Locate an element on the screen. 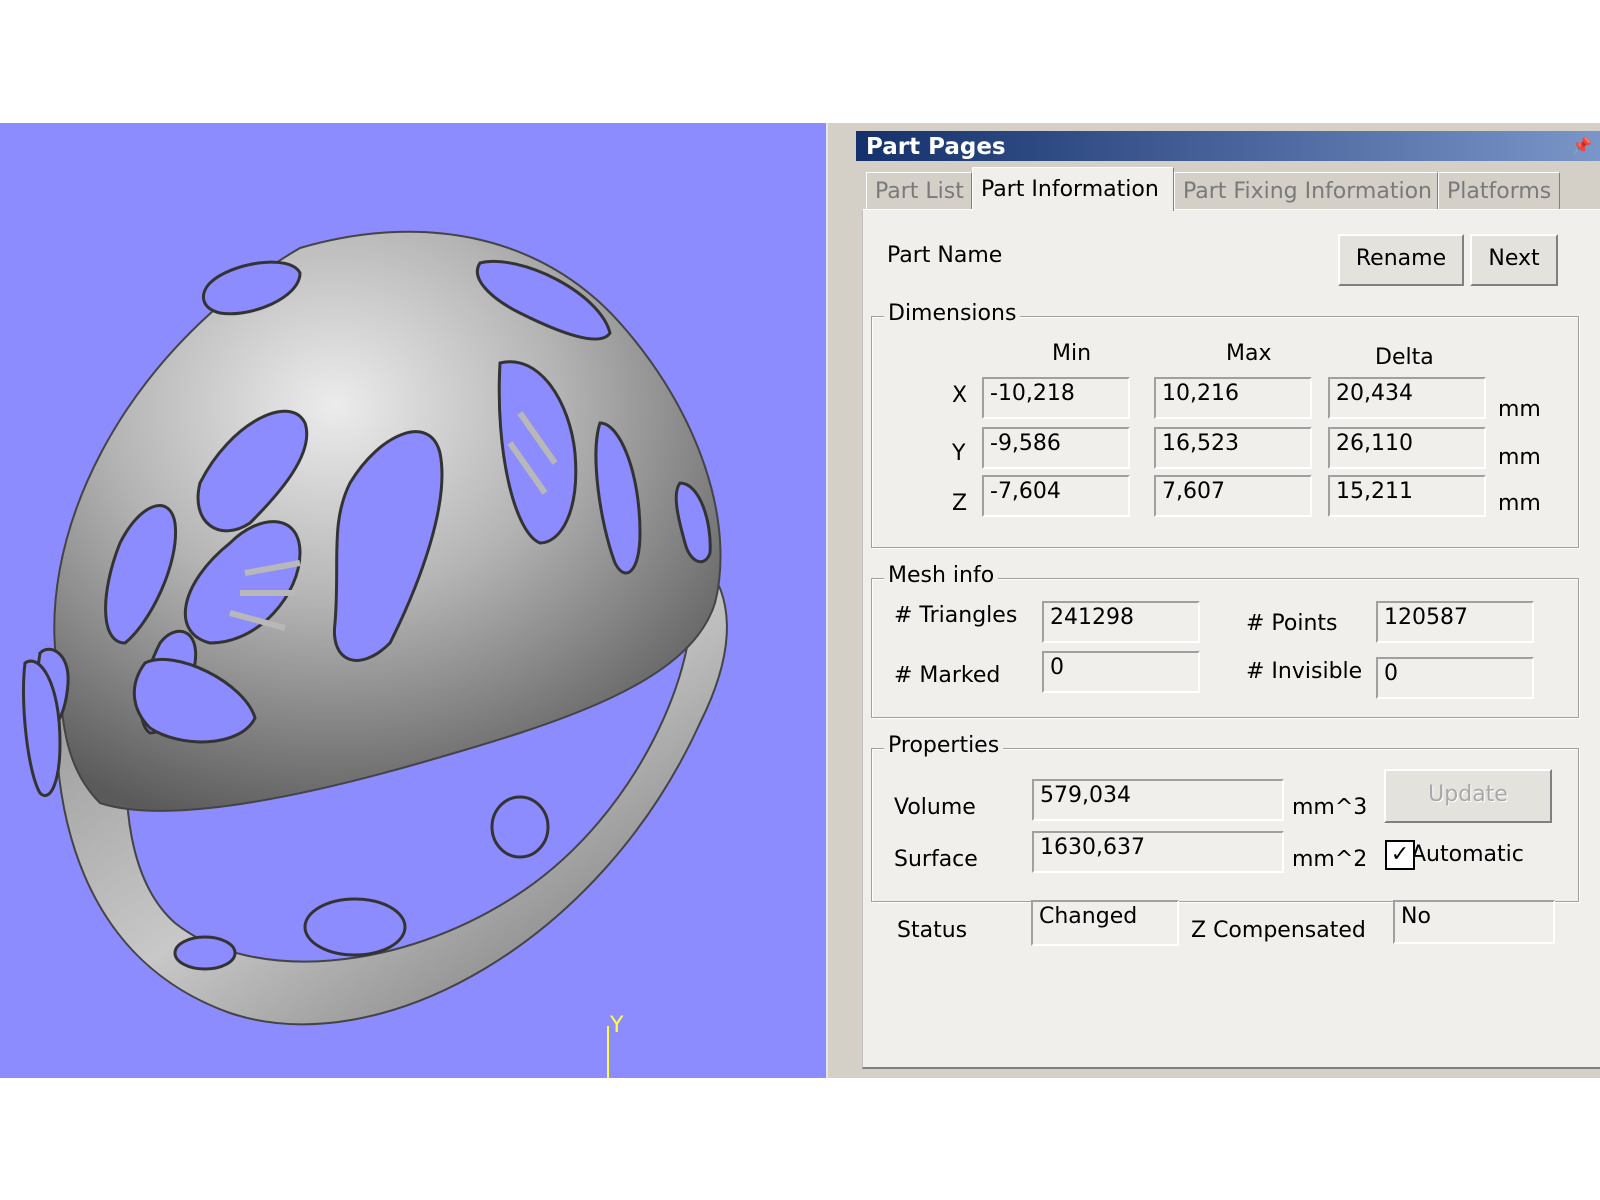 The image size is (1600, 1200). volume-unit-label: mm^3 is located at coordinates (1330, 807).